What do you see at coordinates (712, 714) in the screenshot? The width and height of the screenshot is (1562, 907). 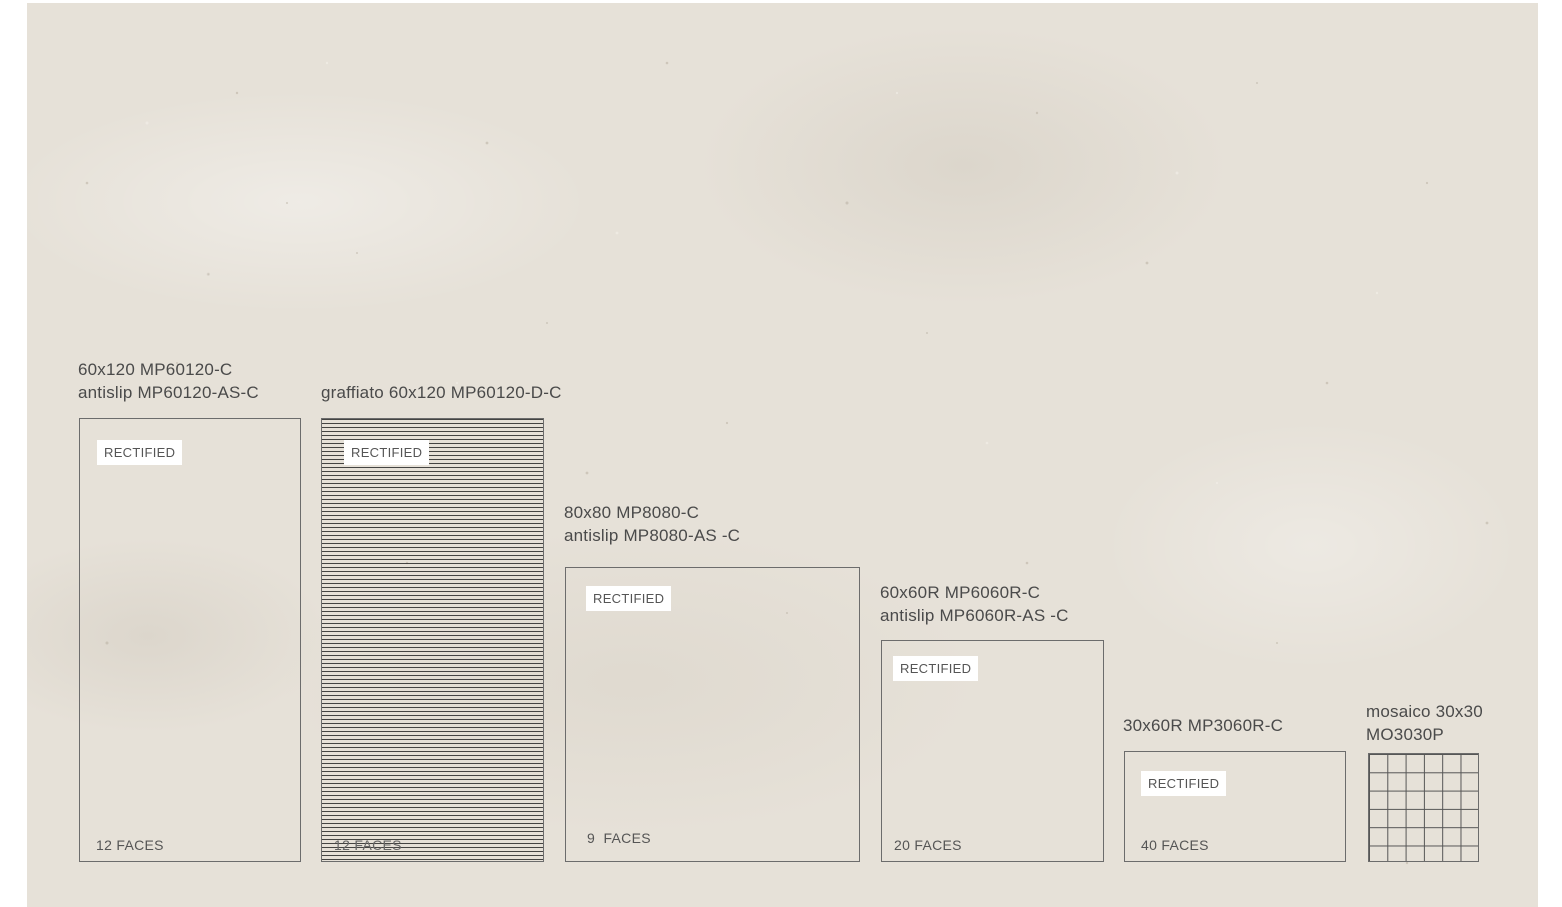 I see `tile-80x80: RECTIFIED 9 FACES` at bounding box center [712, 714].